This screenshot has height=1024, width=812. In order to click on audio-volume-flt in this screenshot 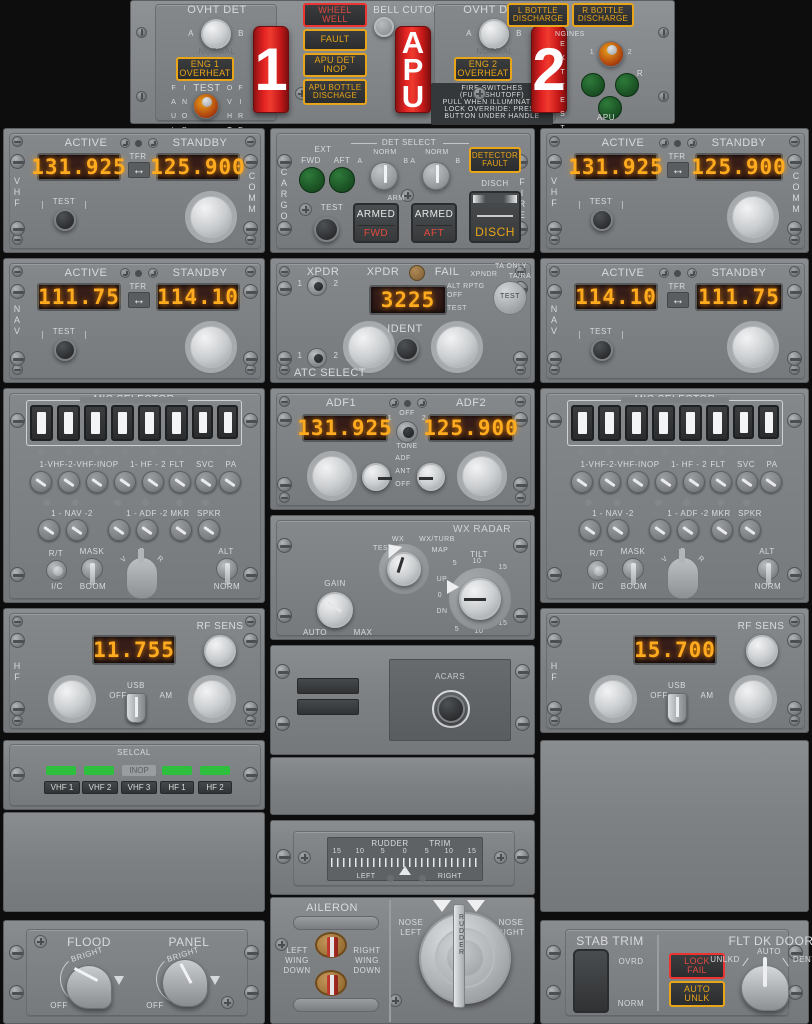, I will do `click(721, 482)`.